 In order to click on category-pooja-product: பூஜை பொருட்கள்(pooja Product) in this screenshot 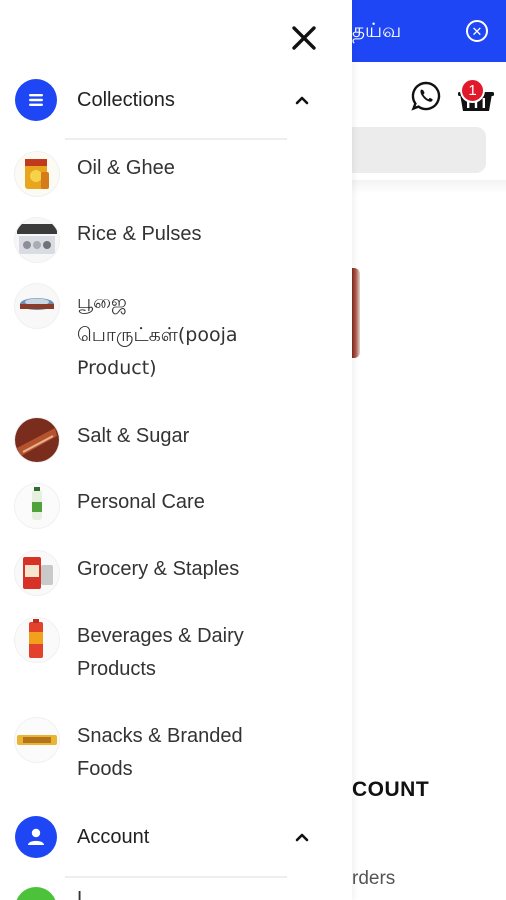, I will do `click(176, 334)`.